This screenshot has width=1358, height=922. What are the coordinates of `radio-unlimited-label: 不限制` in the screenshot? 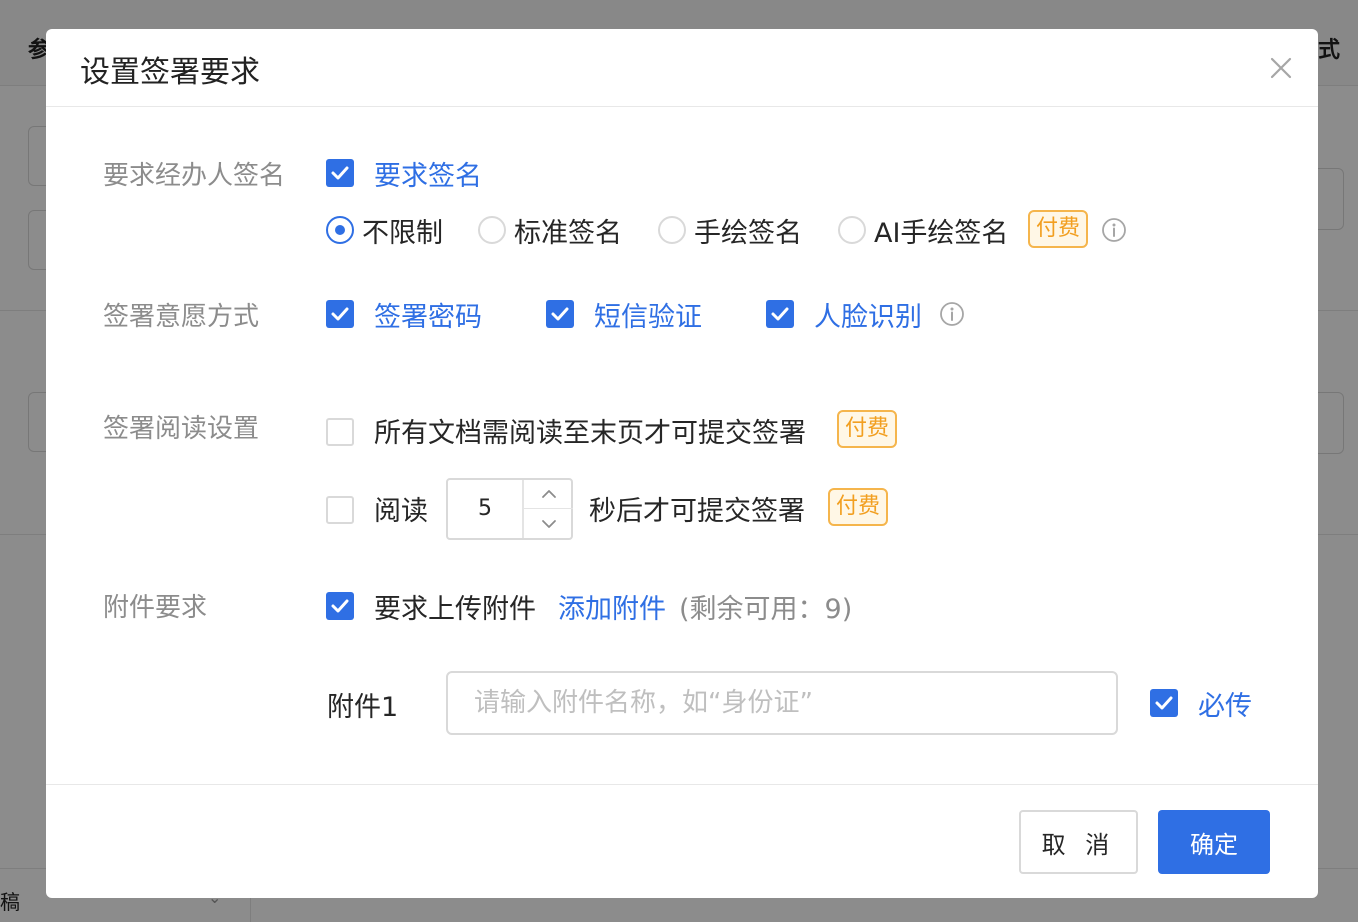 It's located at (402, 230).